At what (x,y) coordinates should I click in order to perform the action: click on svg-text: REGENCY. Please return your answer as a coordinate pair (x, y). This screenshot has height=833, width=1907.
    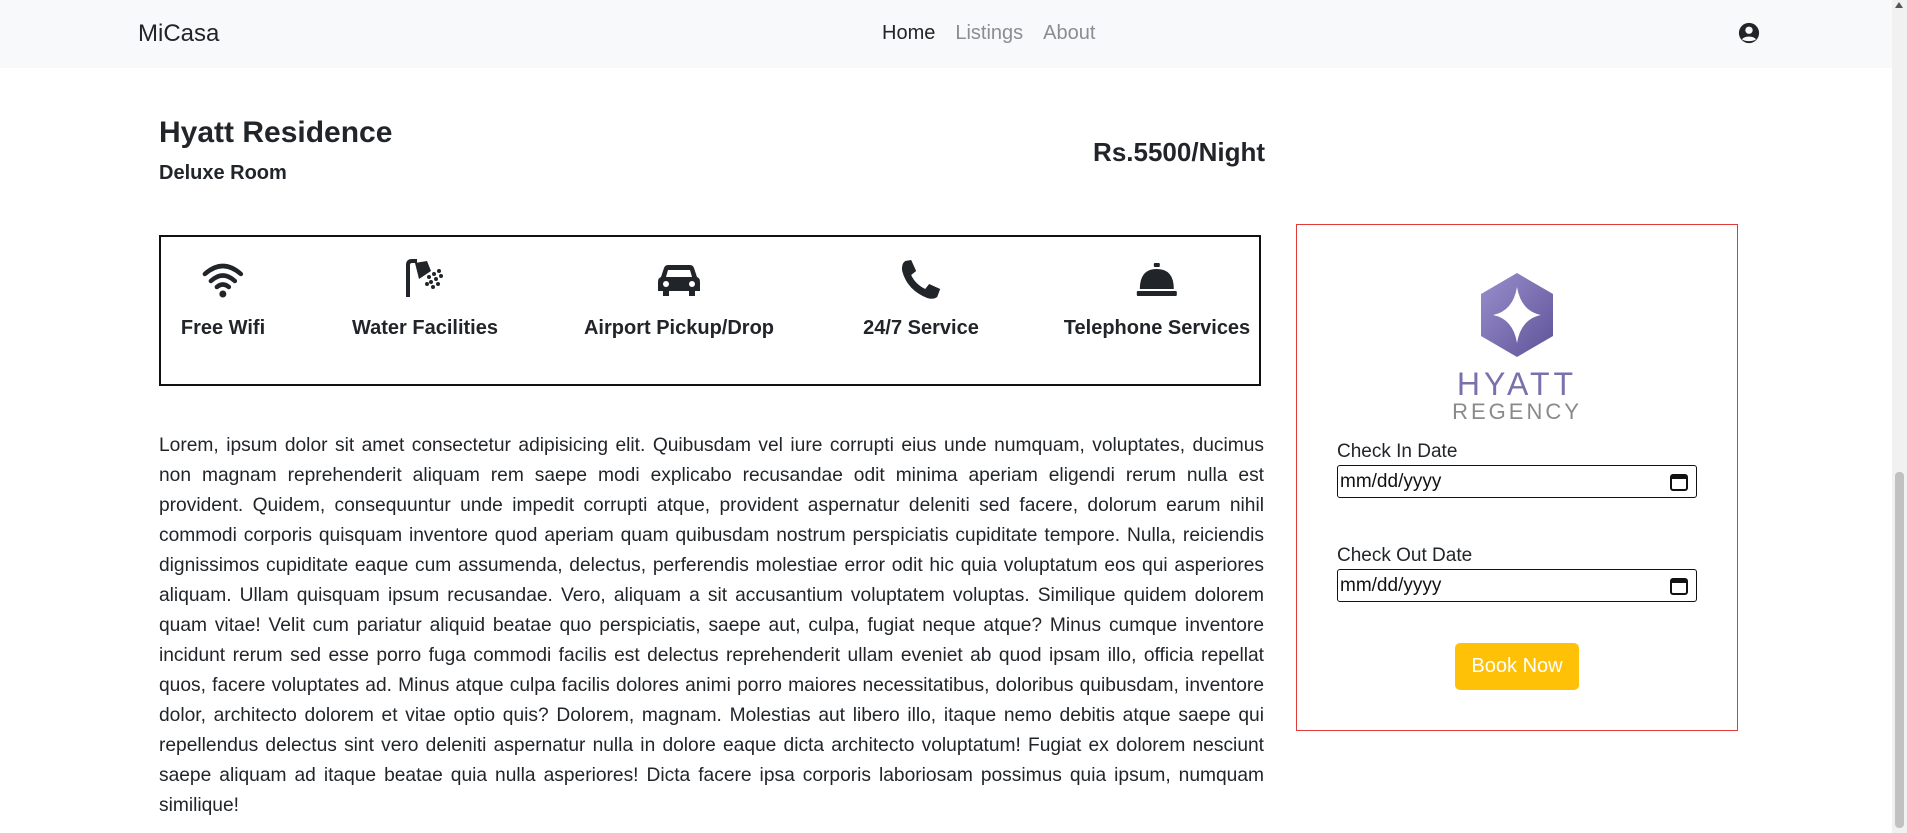
    Looking at the image, I should click on (1517, 411).